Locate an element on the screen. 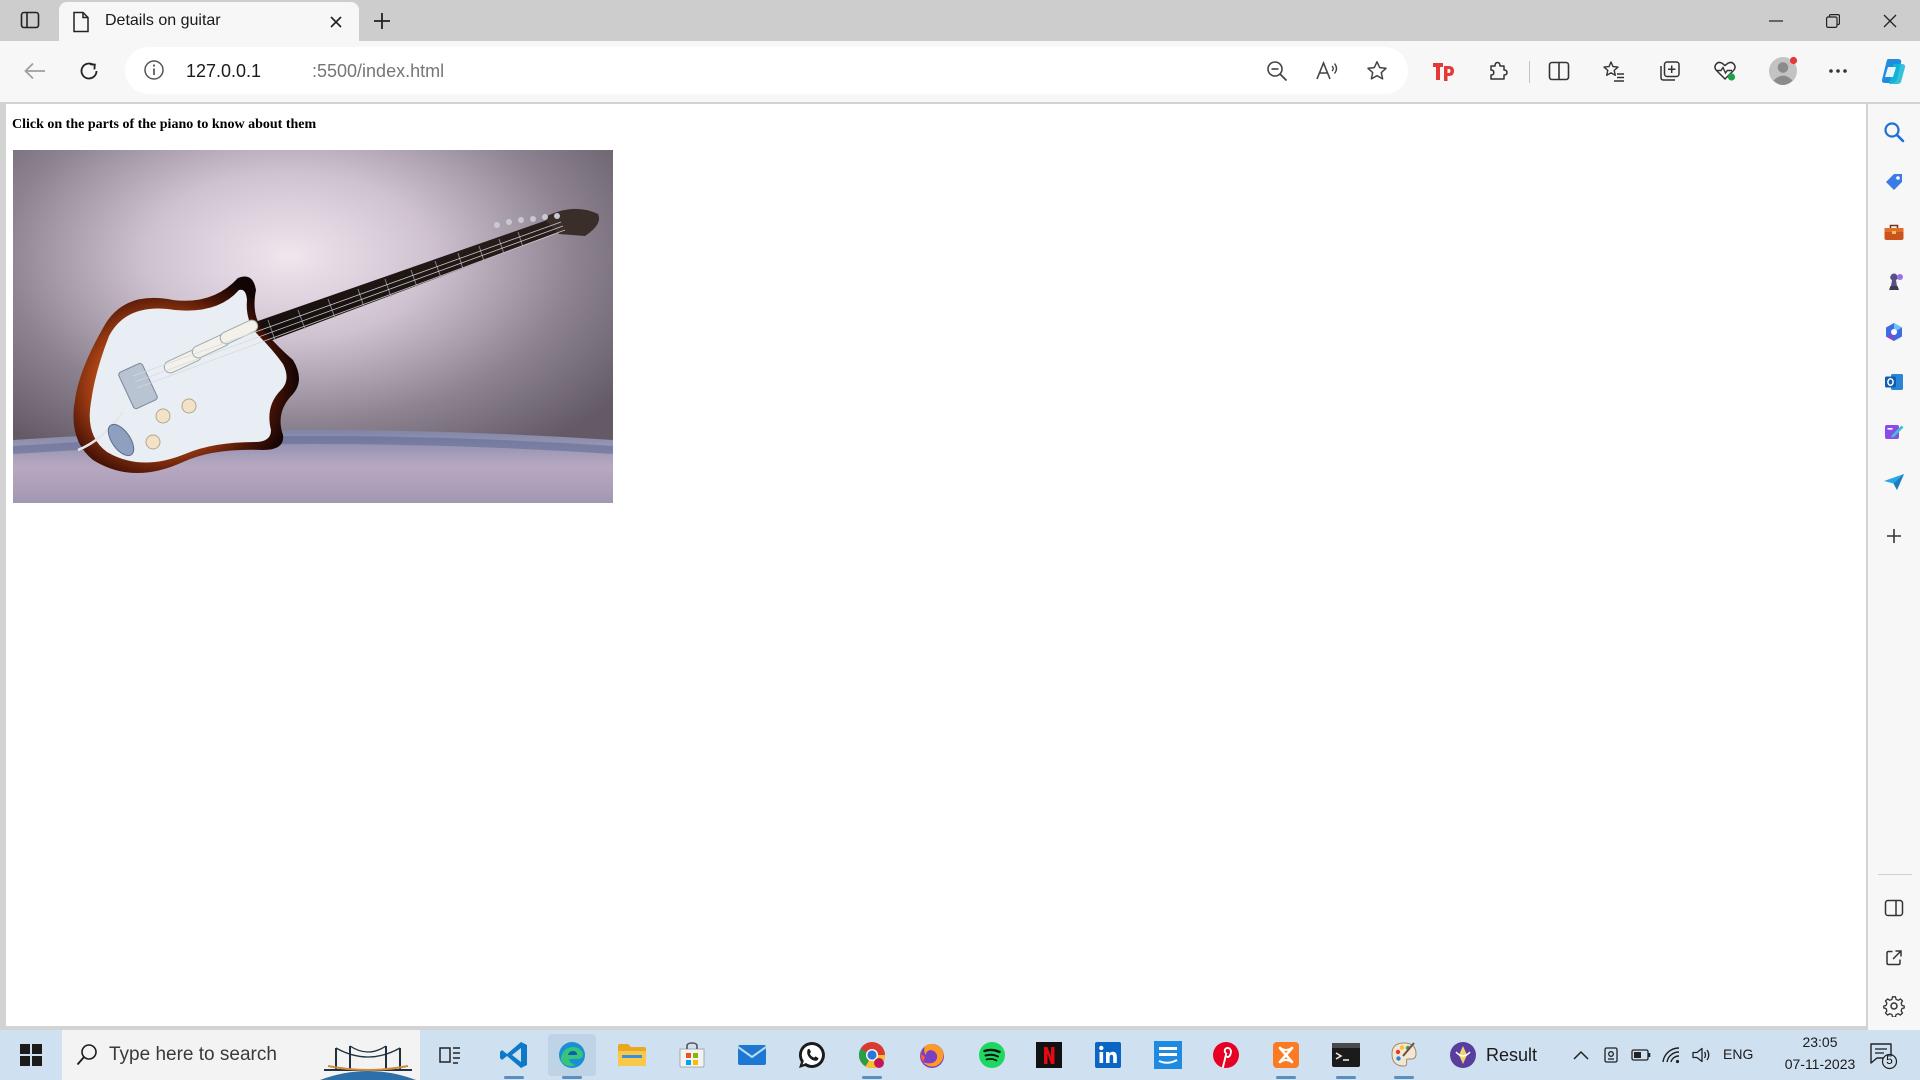  url-path: :5500/index.html is located at coordinates (378, 71).